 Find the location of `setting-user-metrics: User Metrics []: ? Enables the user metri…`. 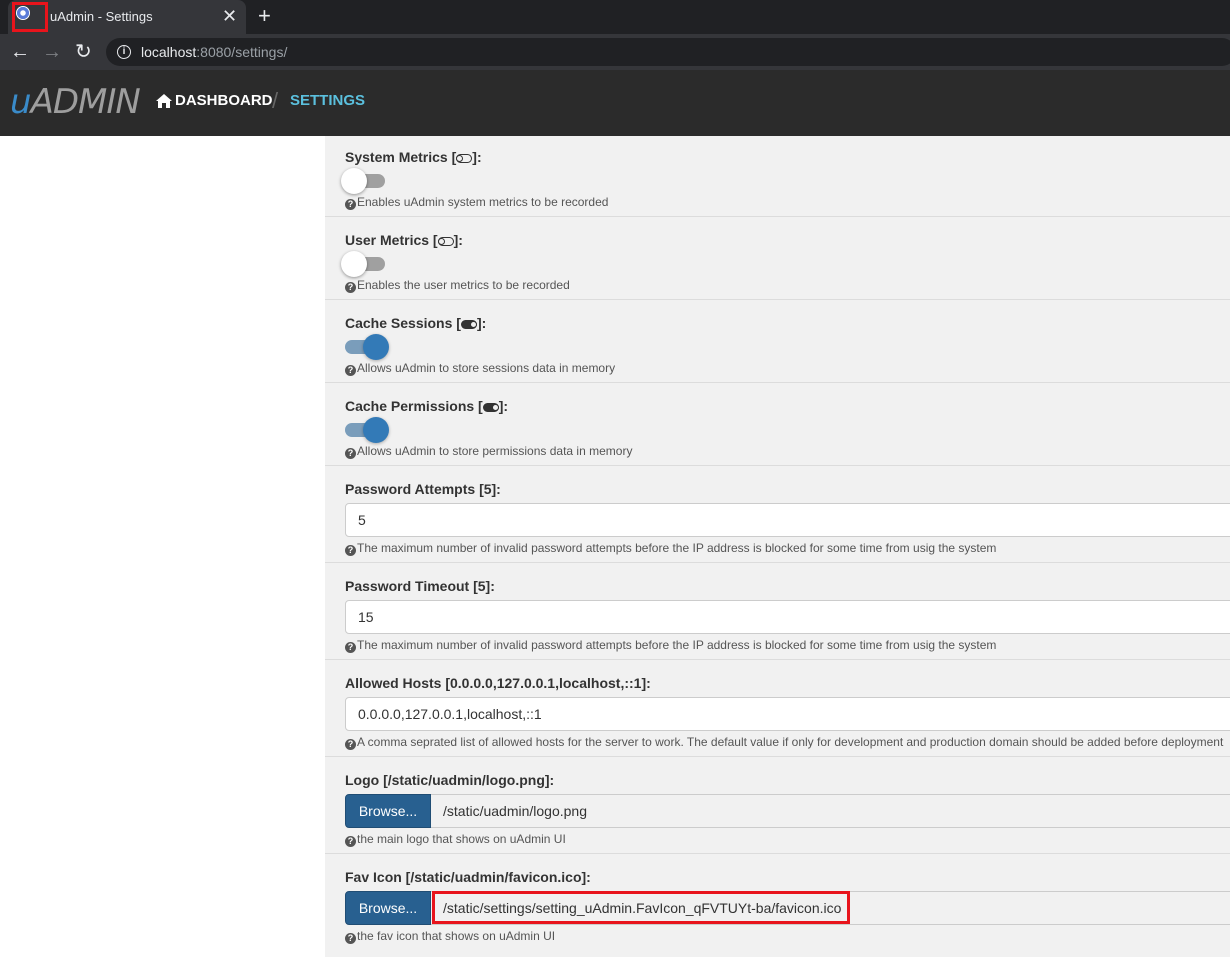

setting-user-metrics: User Metrics []: ? Enables the user metri… is located at coordinates (777, 258).